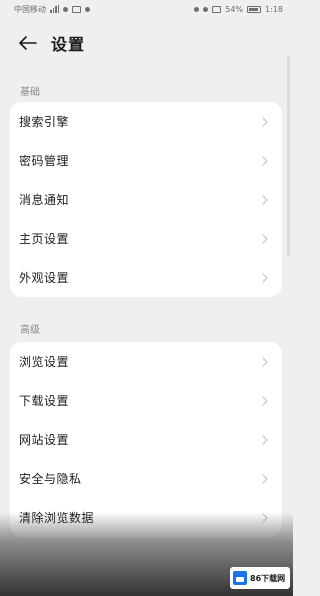 Image resolution: width=320 pixels, height=596 pixels. What do you see at coordinates (44, 200) in the screenshot?
I see `row-label: 消息通知` at bounding box center [44, 200].